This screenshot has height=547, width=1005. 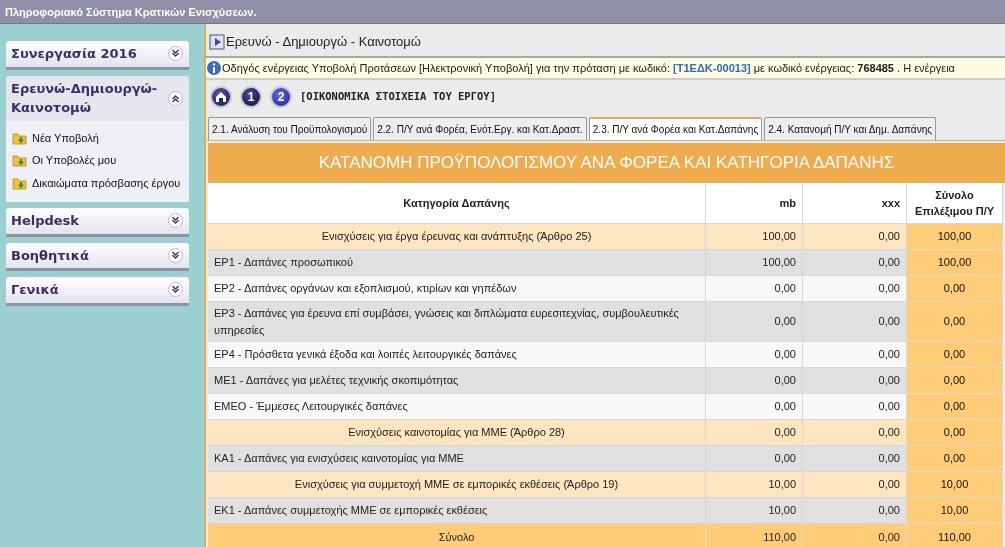 I want to click on info-icon, so click(x=214, y=67).